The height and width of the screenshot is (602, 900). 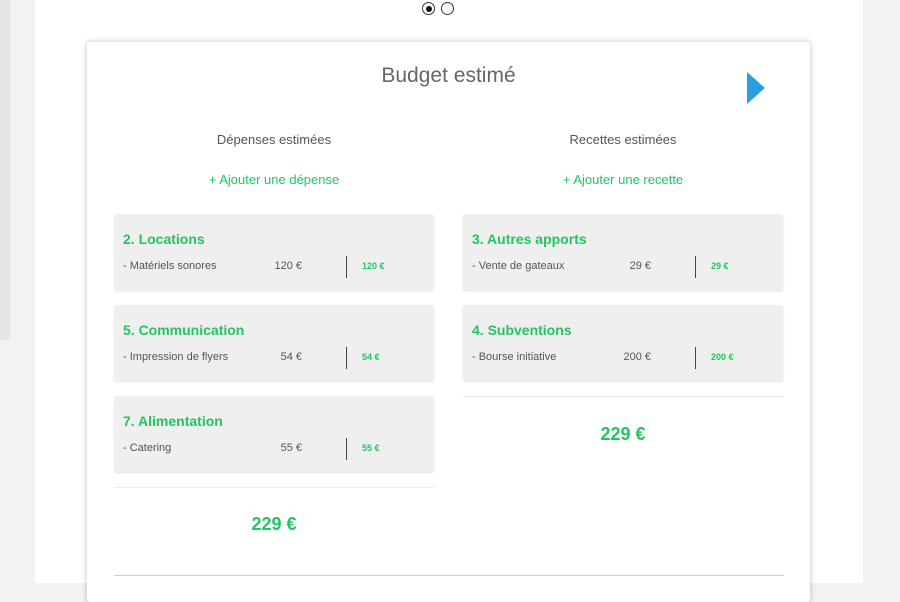 What do you see at coordinates (881, 291) in the screenshot?
I see `right-panel-edge` at bounding box center [881, 291].